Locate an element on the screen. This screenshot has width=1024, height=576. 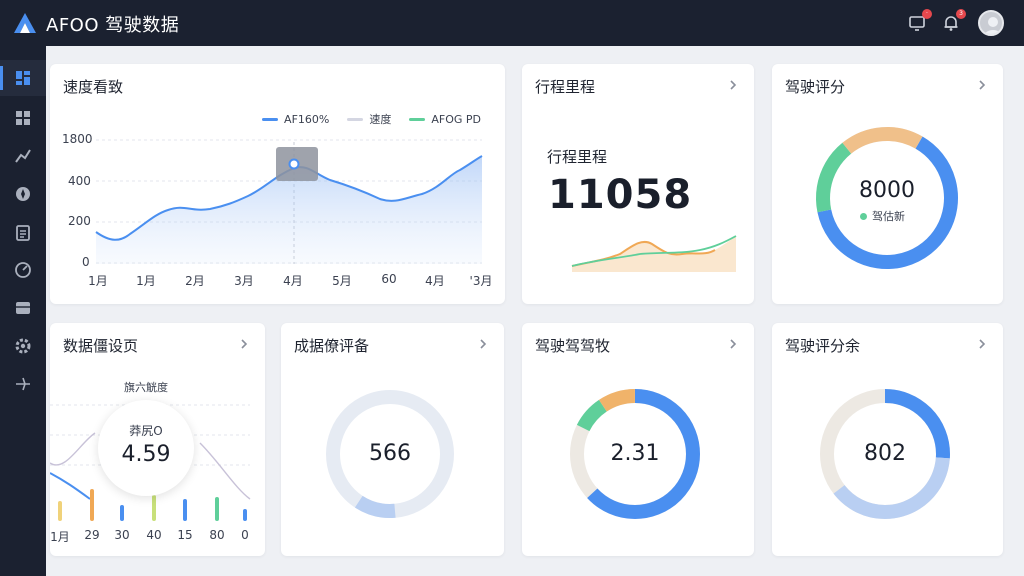
drive-value: 2.31 is located at coordinates (635, 453).